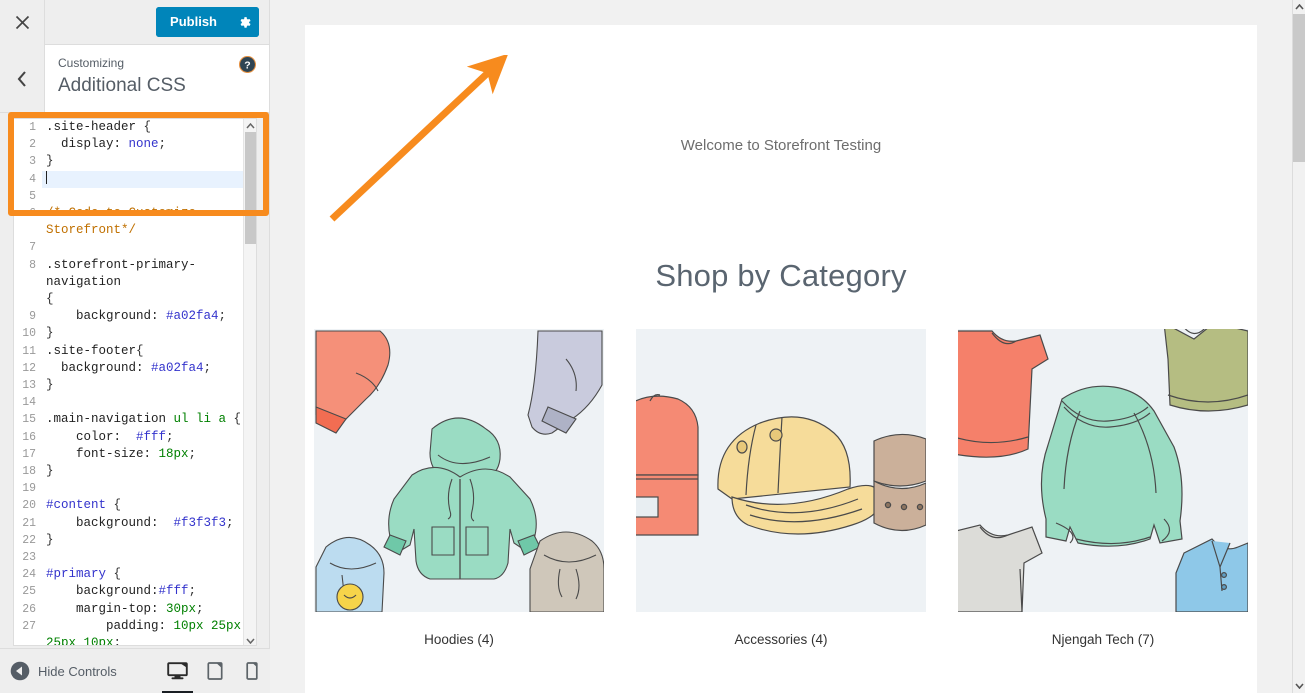  I want to click on device-mobile-button, so click(251, 671).